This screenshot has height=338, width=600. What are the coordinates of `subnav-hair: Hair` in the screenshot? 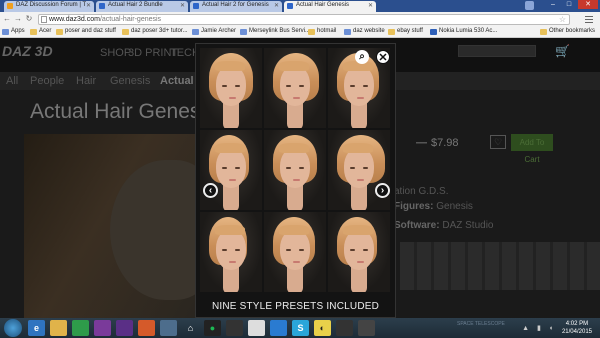 It's located at (86, 81).